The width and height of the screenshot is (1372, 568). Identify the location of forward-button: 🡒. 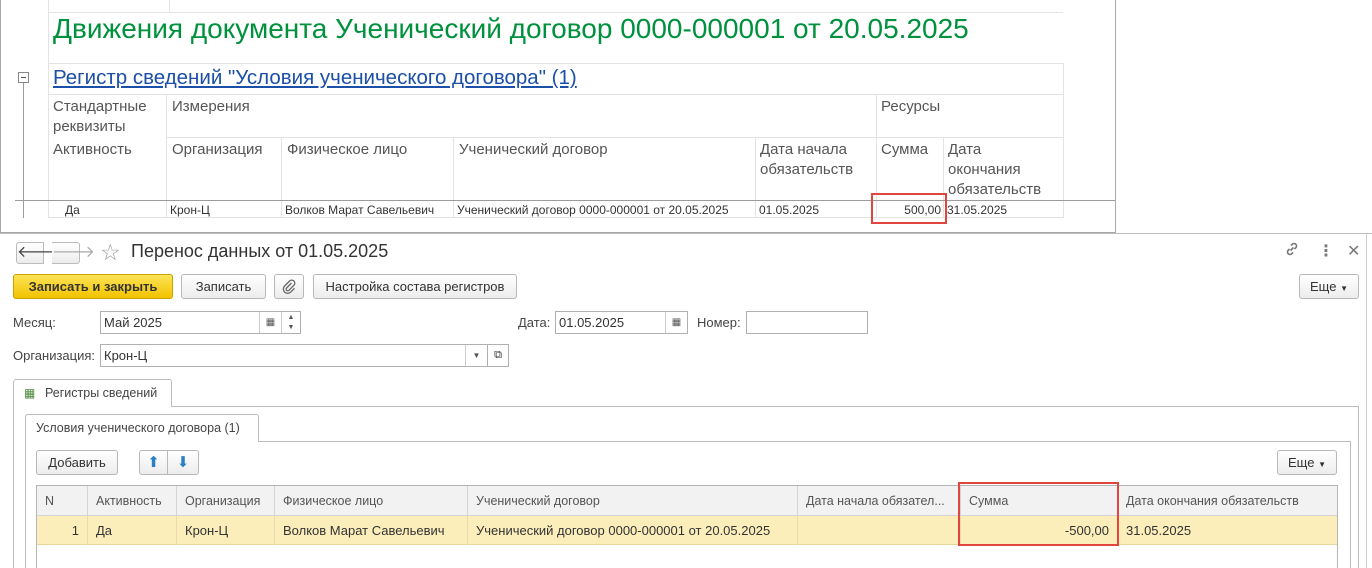
(73, 253).